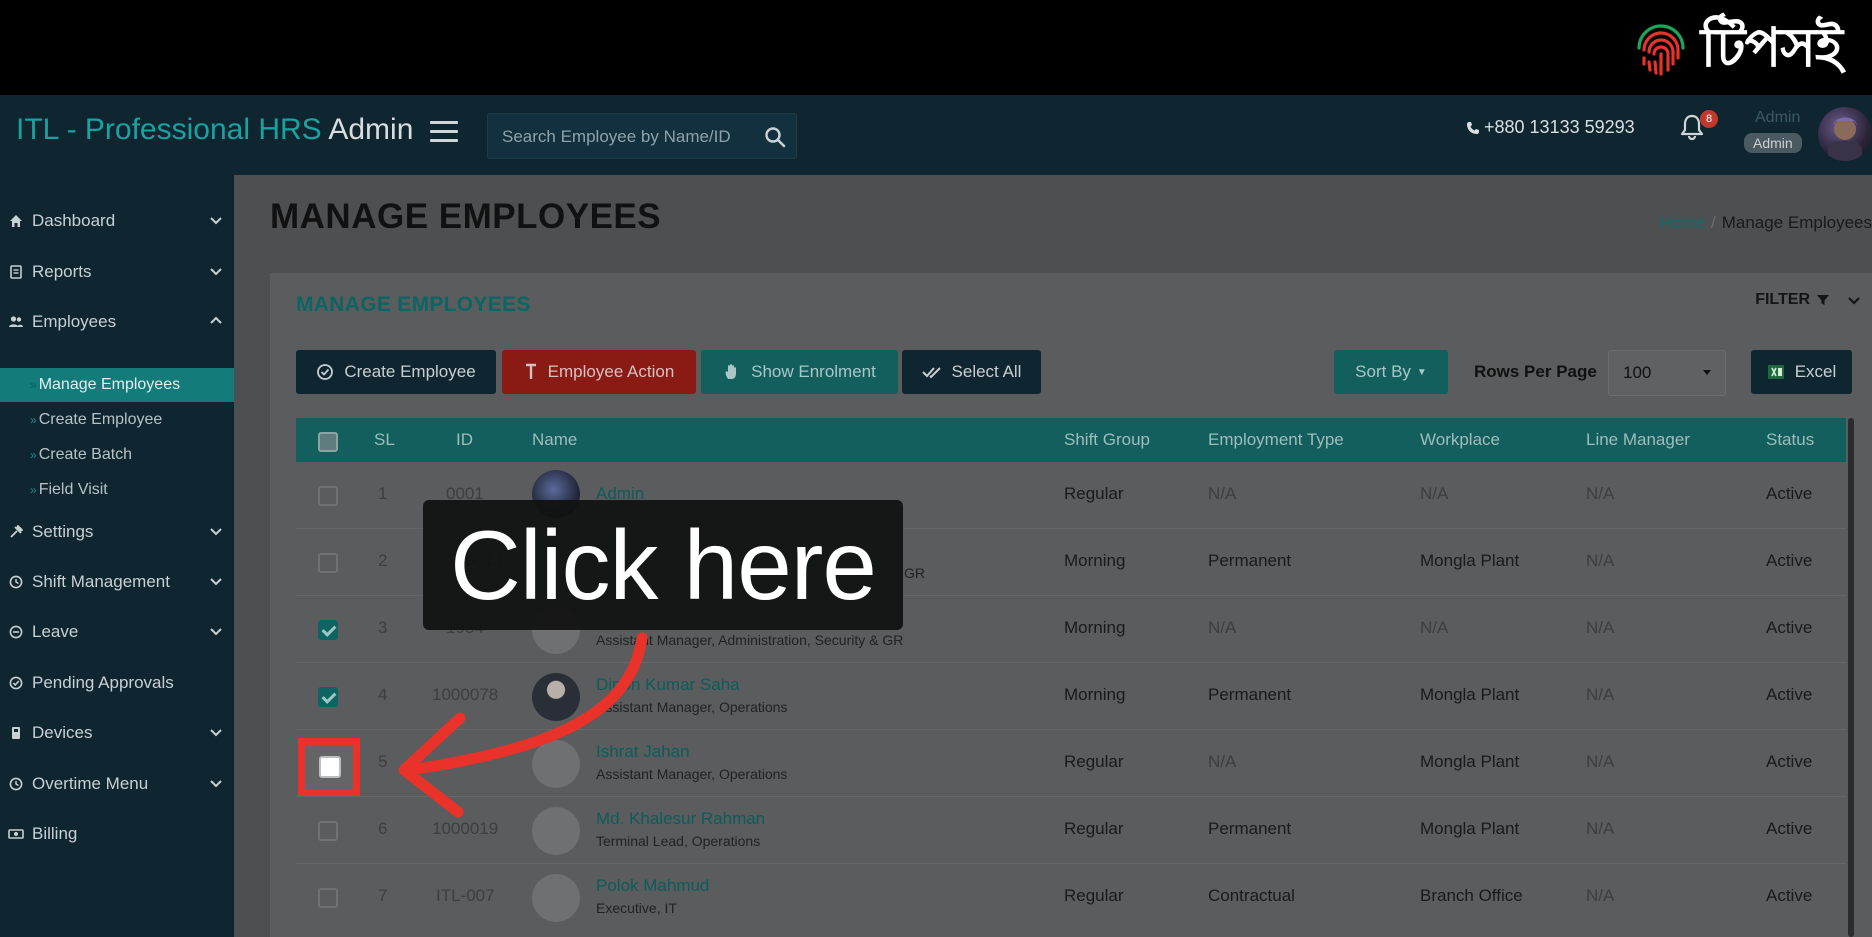 This screenshot has height=937, width=1872. Describe the element at coordinates (1790, 440) in the screenshot. I see `column-header-status: Status` at that location.